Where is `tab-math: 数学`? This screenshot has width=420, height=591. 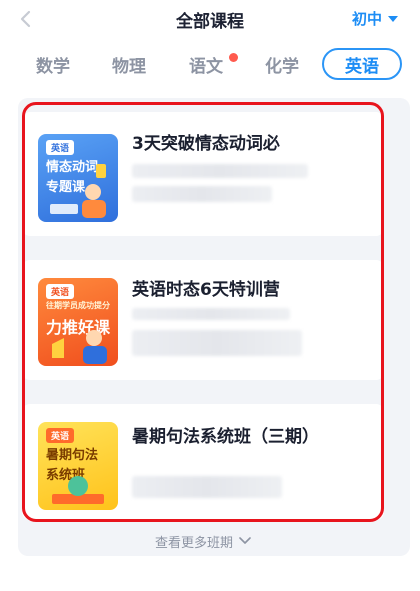
tab-math: 数学 is located at coordinates (53, 64).